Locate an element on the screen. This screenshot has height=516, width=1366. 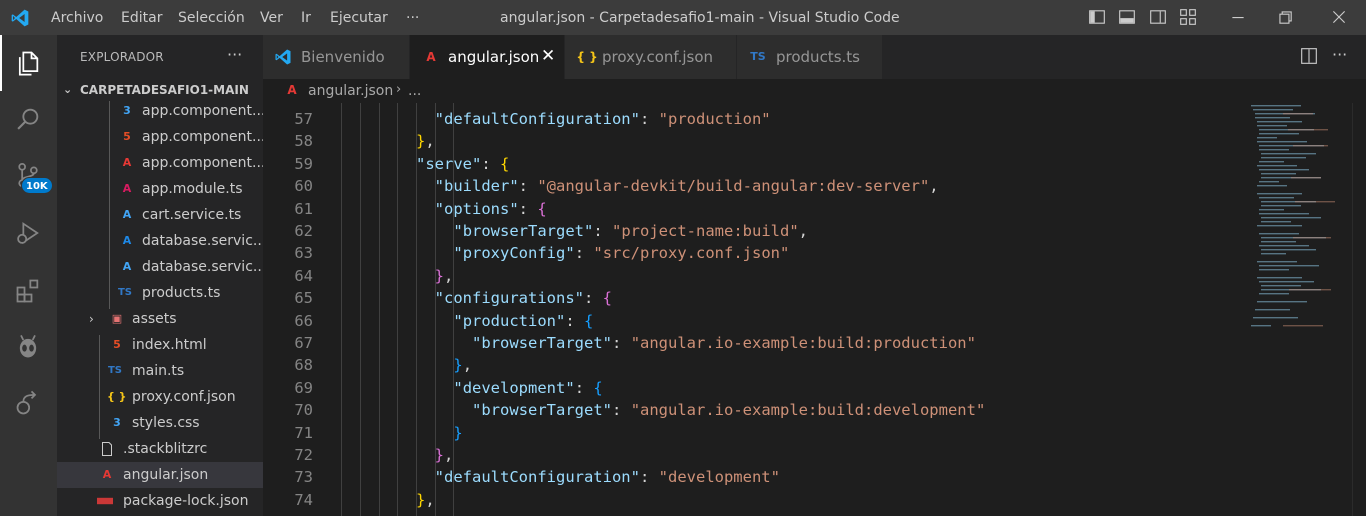
tab-proxy-conf-json: { } proxy.conf.json is located at coordinates (651, 57).